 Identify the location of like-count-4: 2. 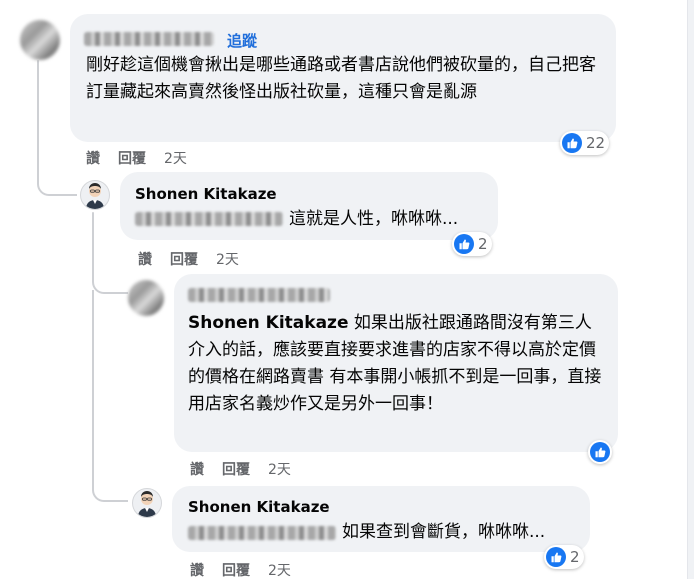
(575, 557).